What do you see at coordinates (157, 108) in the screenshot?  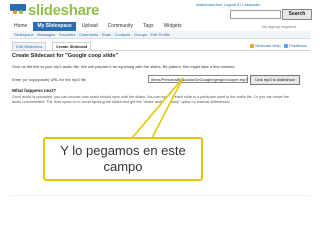 I see `callout-pointer` at bounding box center [157, 108].